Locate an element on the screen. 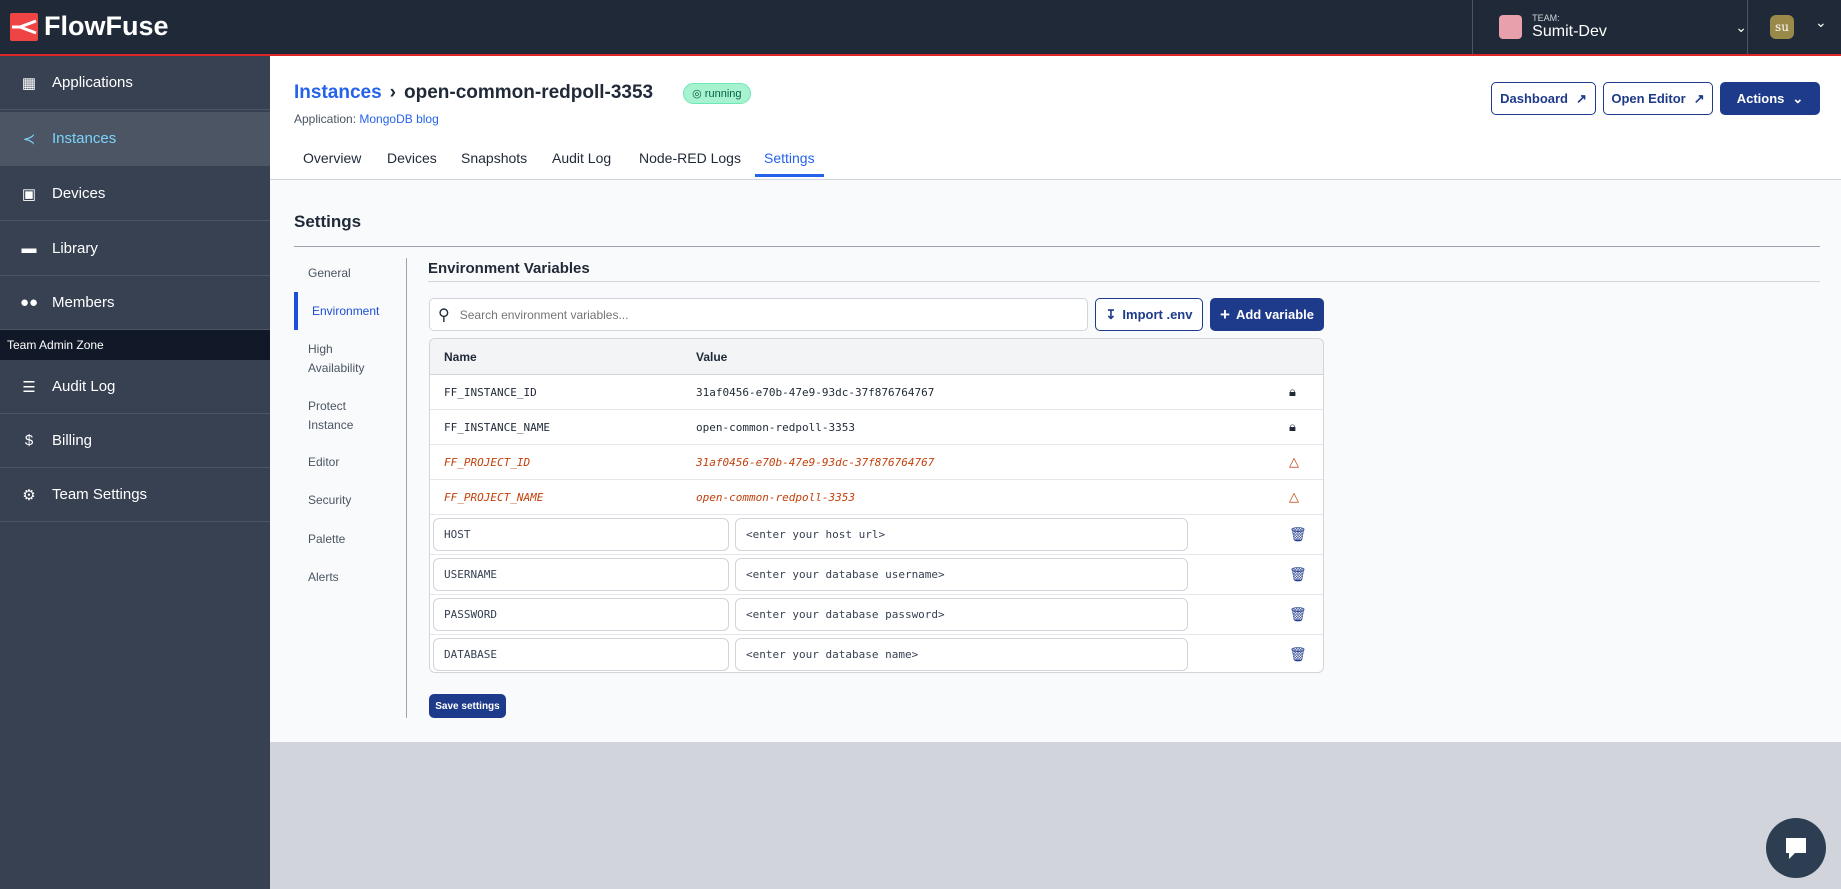 Image resolution: width=1841 pixels, height=889 pixels. sidebar-item-label: Billing is located at coordinates (72, 440).